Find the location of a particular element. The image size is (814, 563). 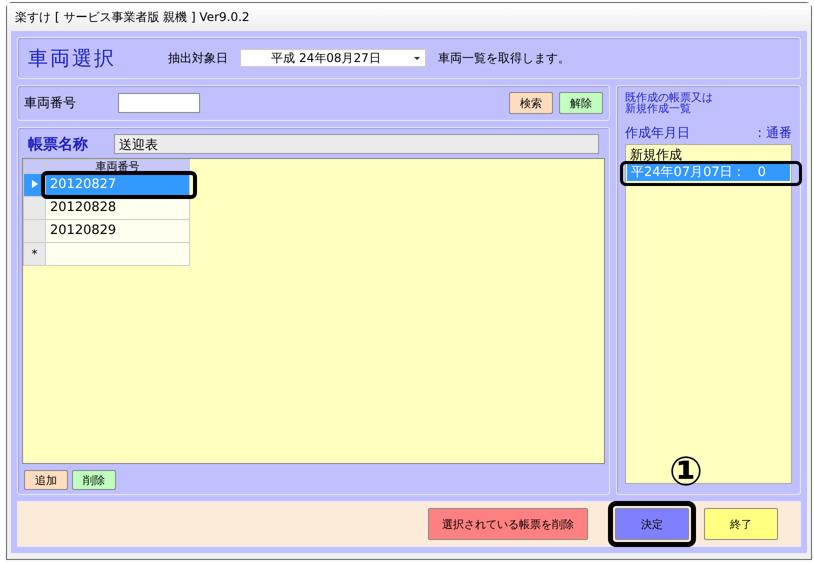

form-name-field: 送迎表 is located at coordinates (356, 144).